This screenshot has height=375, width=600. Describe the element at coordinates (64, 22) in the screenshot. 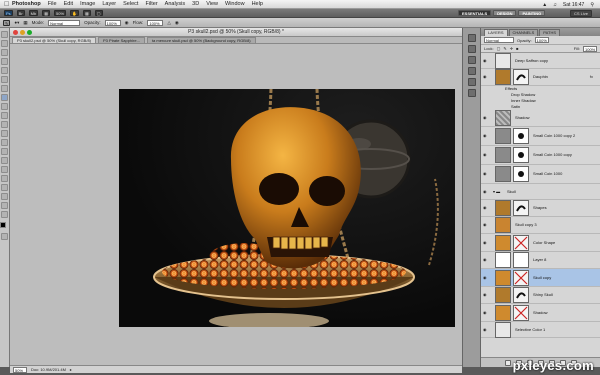

I see `mode-select: Normal` at that location.